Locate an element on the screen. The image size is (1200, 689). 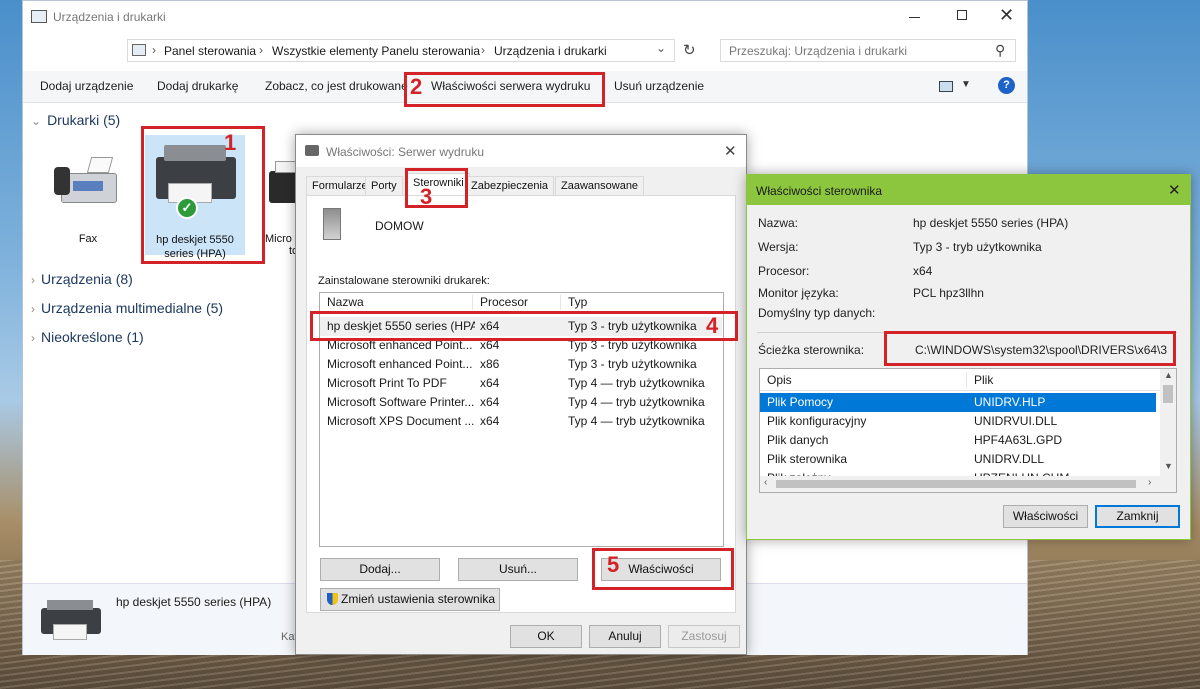
field-label: Monitor języka: is located at coordinates (798, 293).